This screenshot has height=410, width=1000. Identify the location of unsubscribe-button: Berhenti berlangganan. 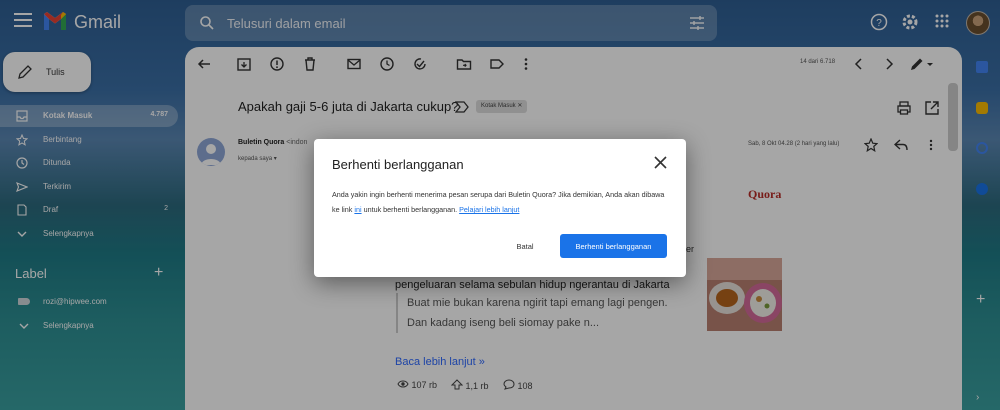
(613, 246).